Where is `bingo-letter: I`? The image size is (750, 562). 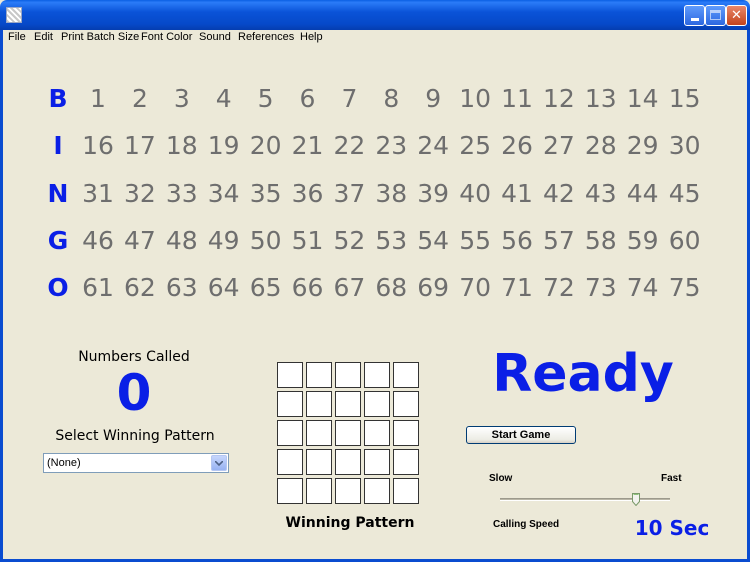
bingo-letter: I is located at coordinates (58, 145).